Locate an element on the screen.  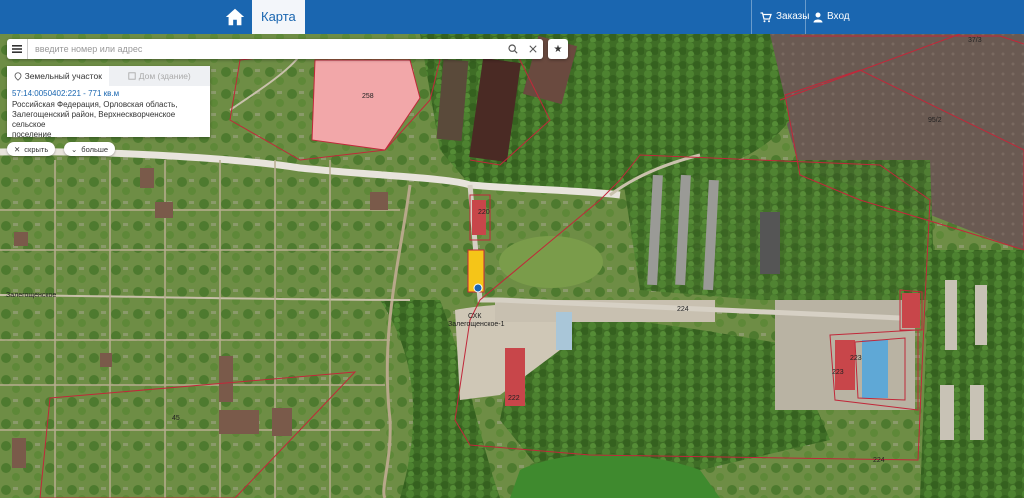
orders-button: Заказы is located at coordinates (784, 17).